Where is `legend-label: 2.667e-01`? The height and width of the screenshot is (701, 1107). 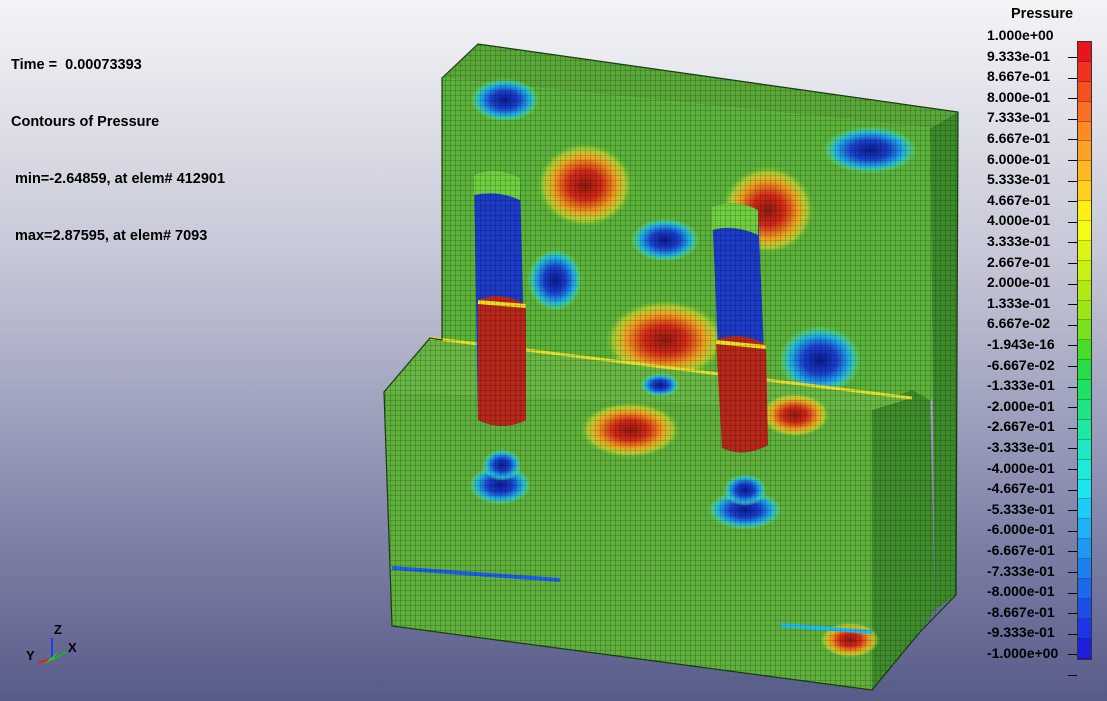
legend-label: 2.667e-01 is located at coordinates (1019, 261).